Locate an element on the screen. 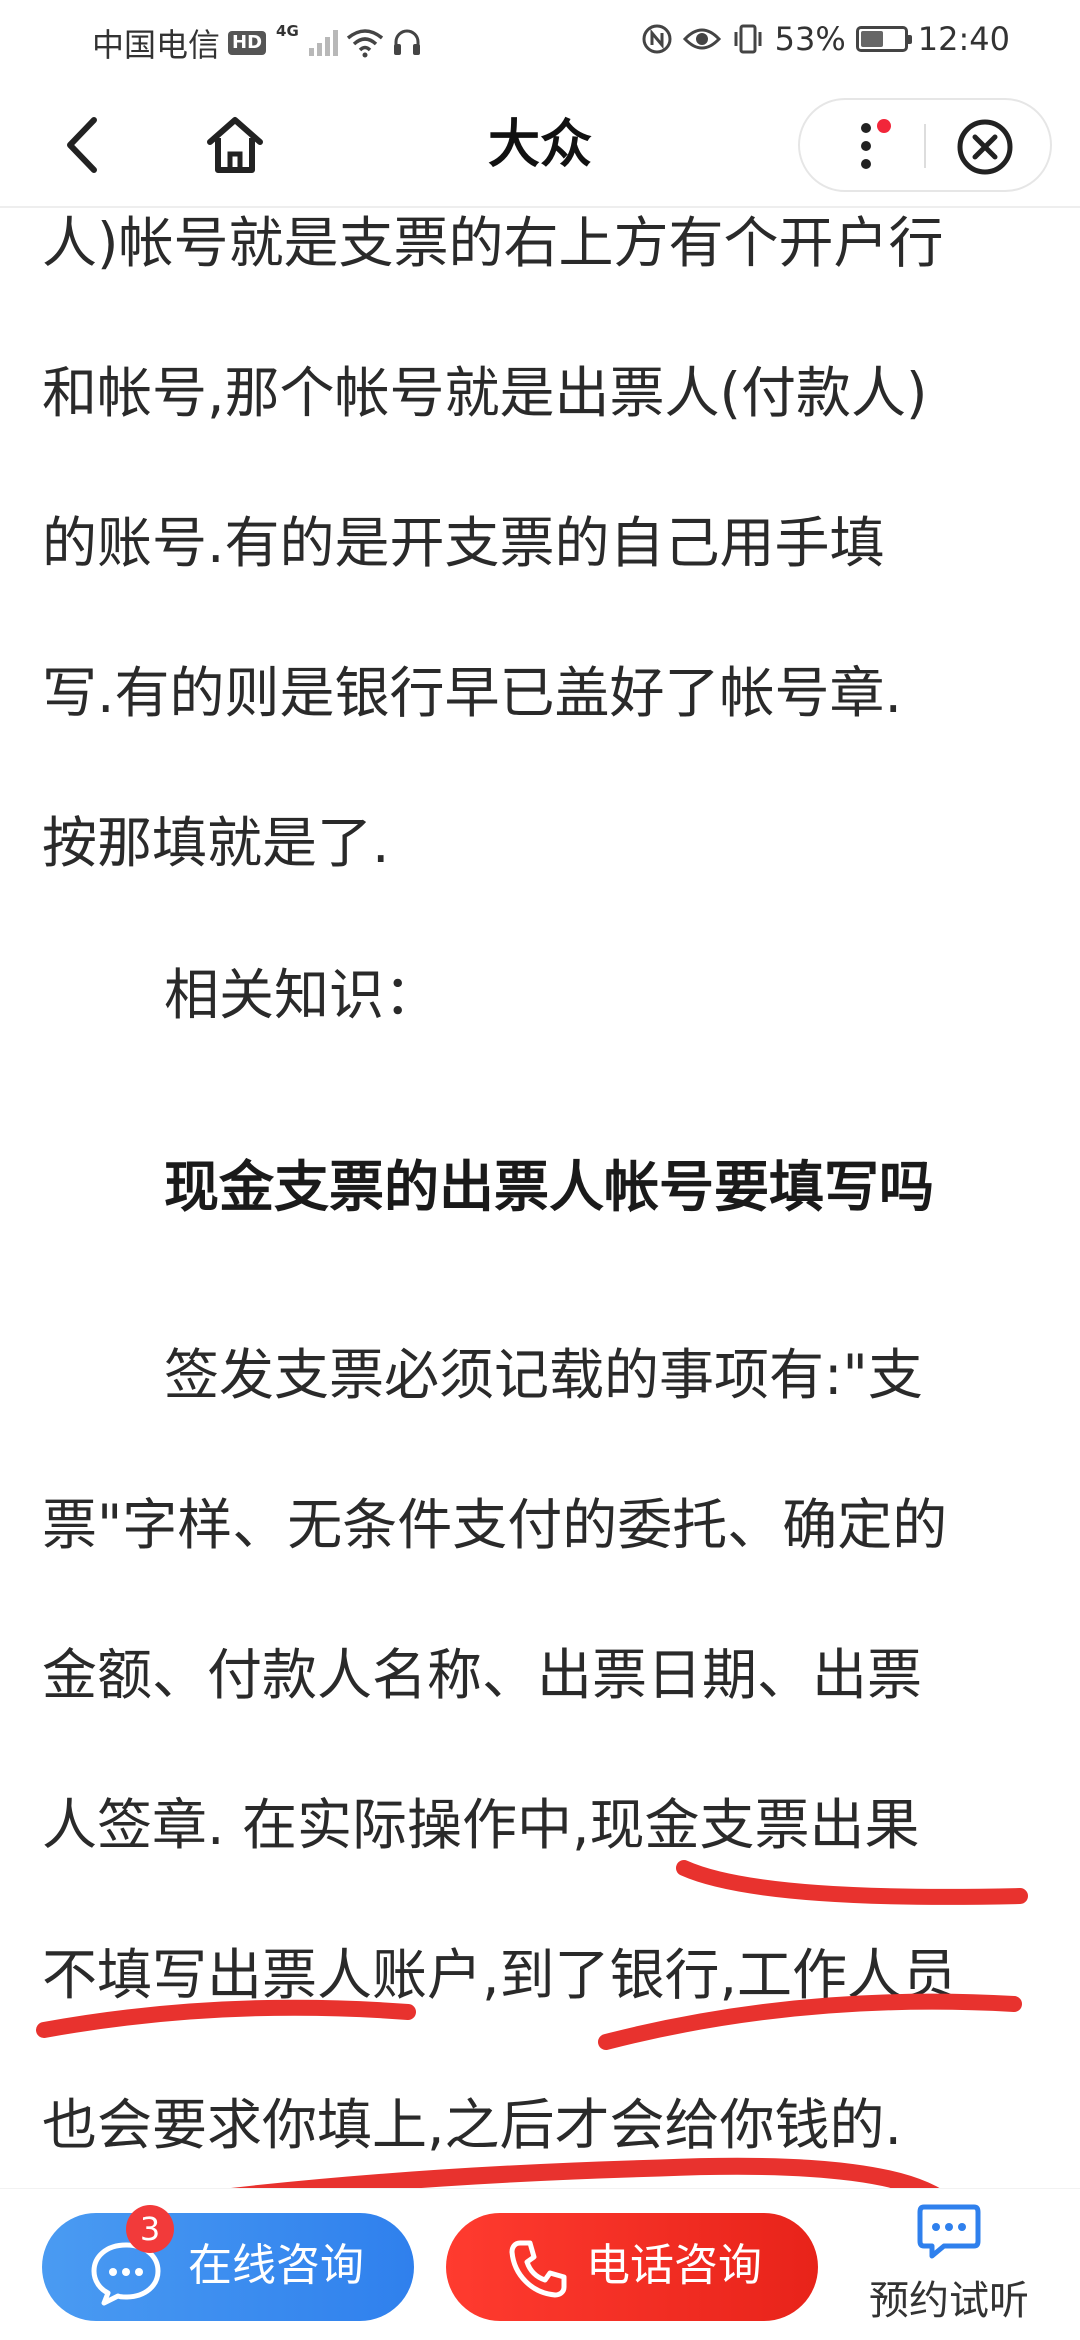 This screenshot has height=2340, width=1080. book-trial-label: 预约试听 is located at coordinates (949, 2301).